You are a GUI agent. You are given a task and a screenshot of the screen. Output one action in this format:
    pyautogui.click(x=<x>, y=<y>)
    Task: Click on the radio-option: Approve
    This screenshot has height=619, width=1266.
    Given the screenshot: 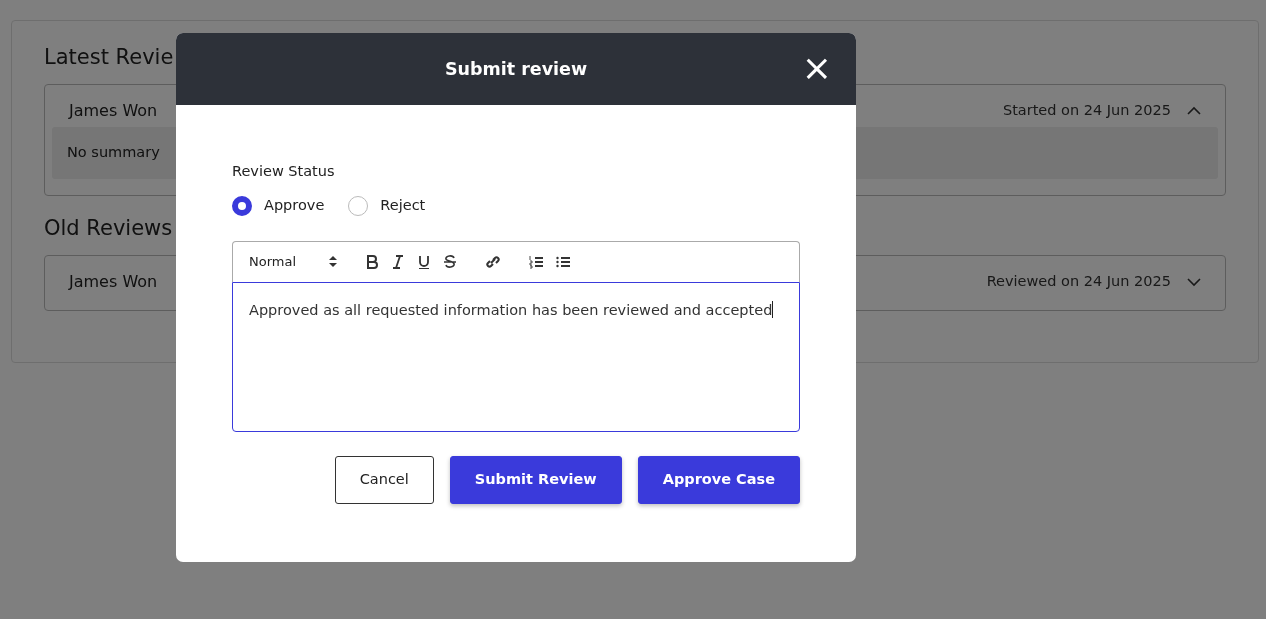 What is the action you would take?
    pyautogui.click(x=278, y=205)
    